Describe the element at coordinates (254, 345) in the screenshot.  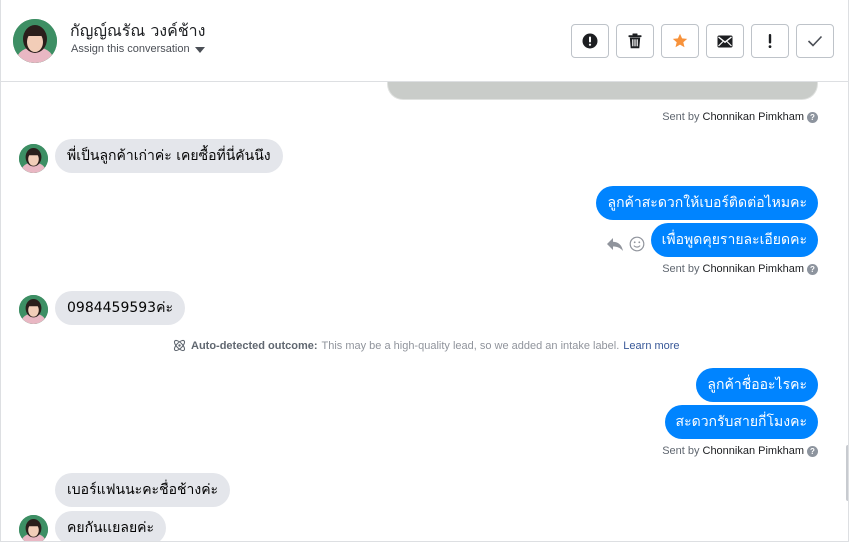
I see `auto-detect-label: Auto-detected outcome:` at that location.